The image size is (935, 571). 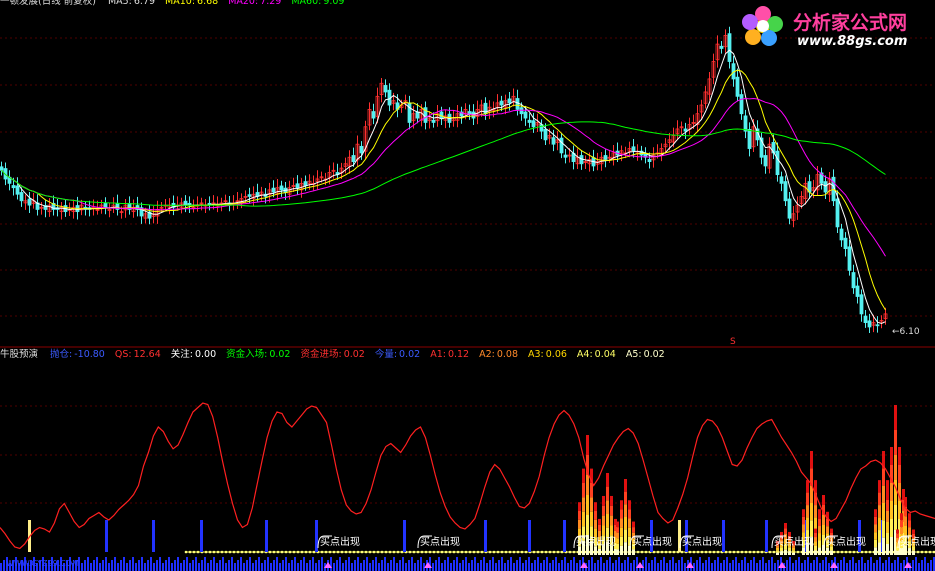 What do you see at coordinates (181, 354) in the screenshot?
I see `indicator_legend-label-3: 关注:` at bounding box center [181, 354].